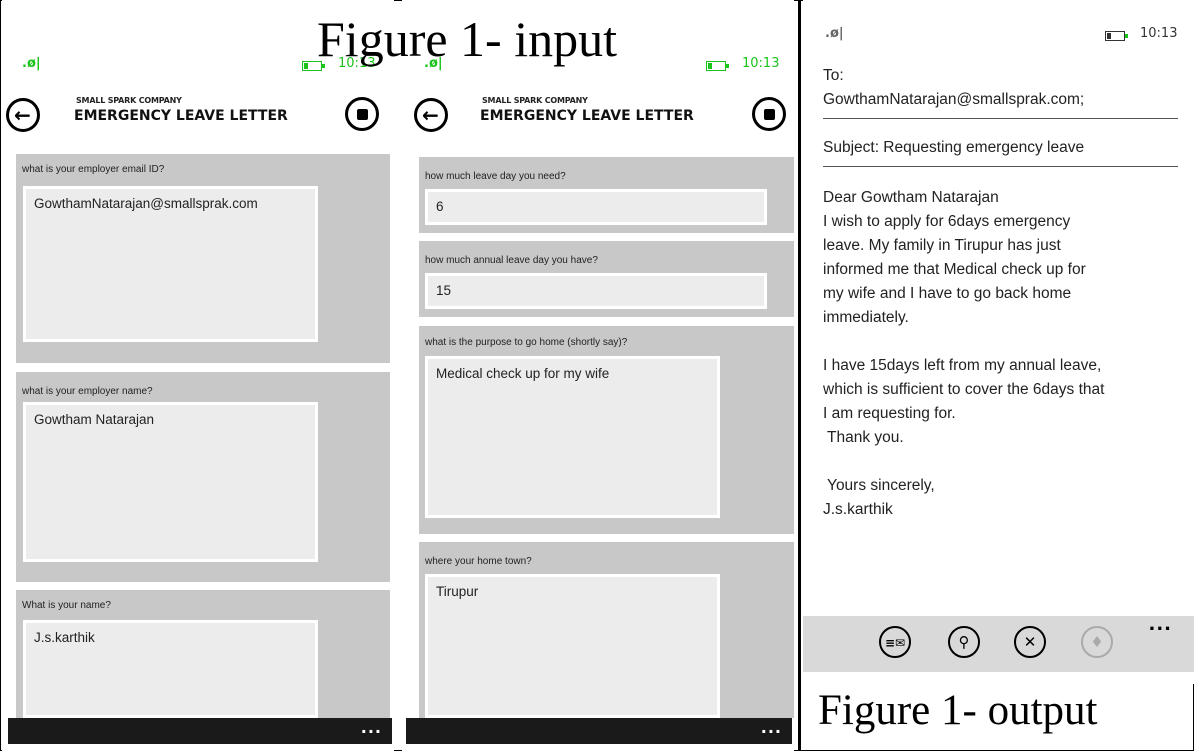  I want to click on body-line: leave. My family in Tirupur has just, so click(942, 245).